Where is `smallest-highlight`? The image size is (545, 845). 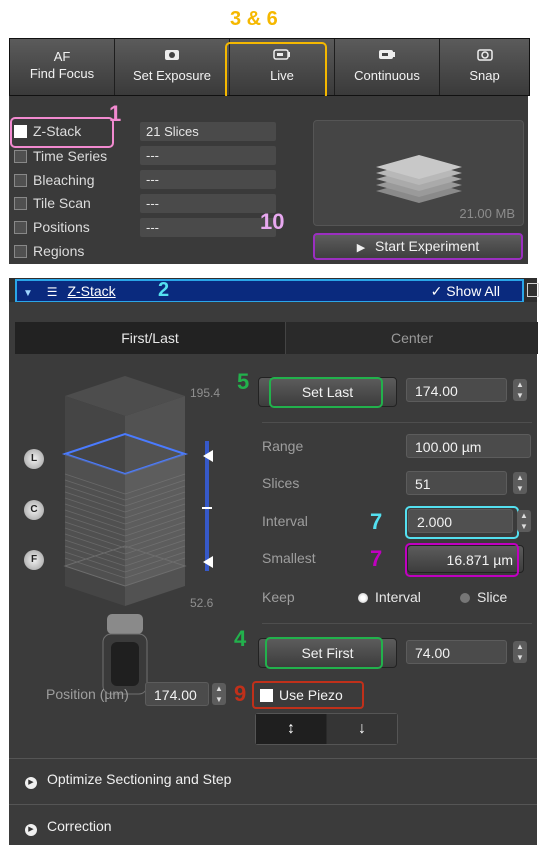
smallest-highlight is located at coordinates (462, 560).